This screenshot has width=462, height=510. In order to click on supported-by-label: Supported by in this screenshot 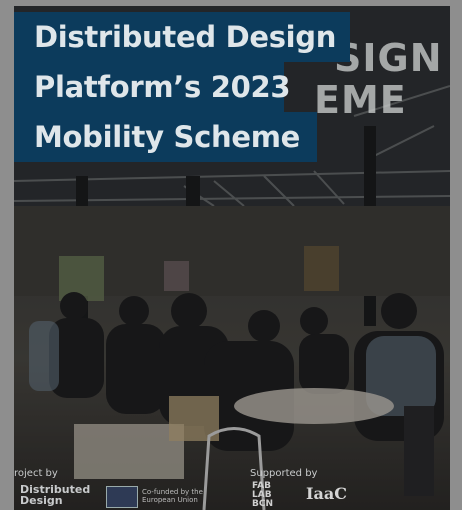, I will do `click(284, 473)`.